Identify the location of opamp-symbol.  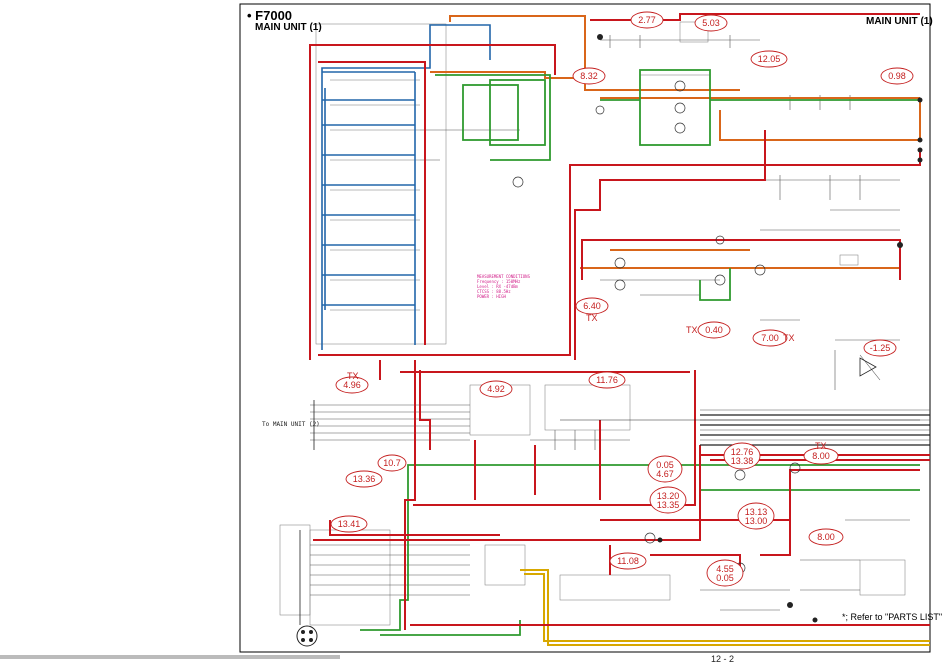
(868, 367).